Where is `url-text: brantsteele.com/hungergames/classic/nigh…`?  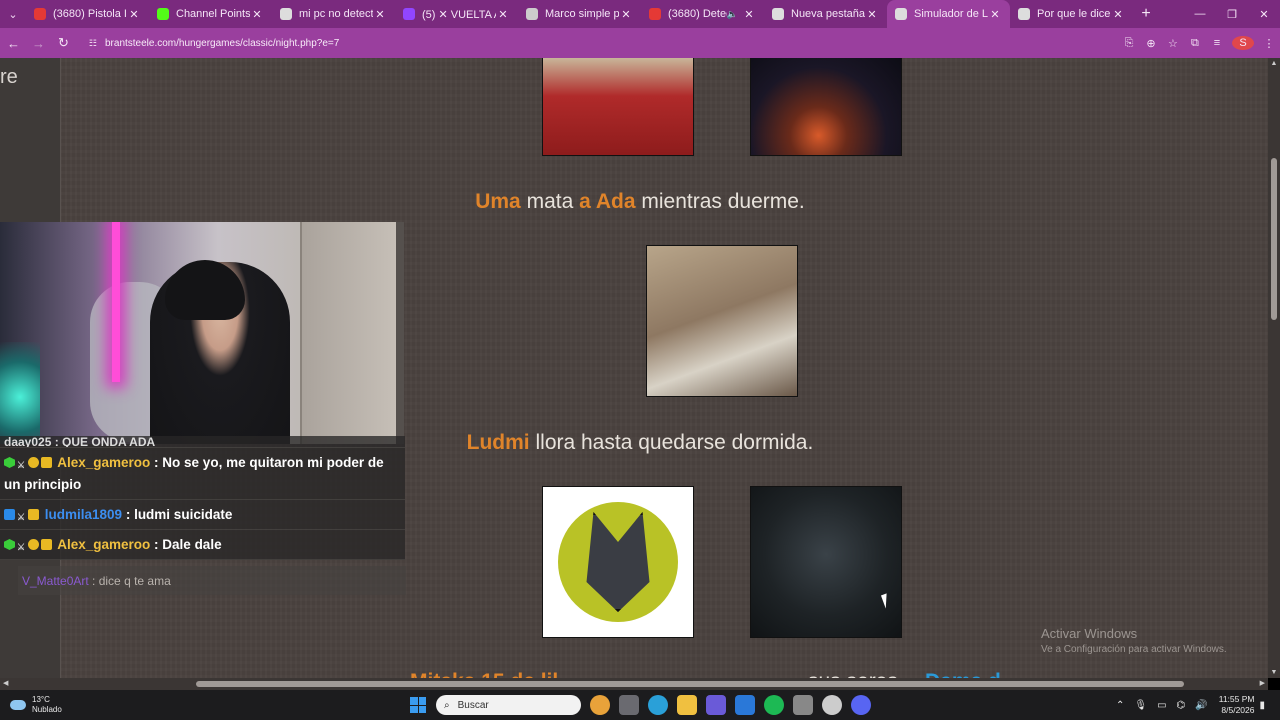
url-text: brantsteele.com/hungergames/classic/nigh… is located at coordinates (222, 43).